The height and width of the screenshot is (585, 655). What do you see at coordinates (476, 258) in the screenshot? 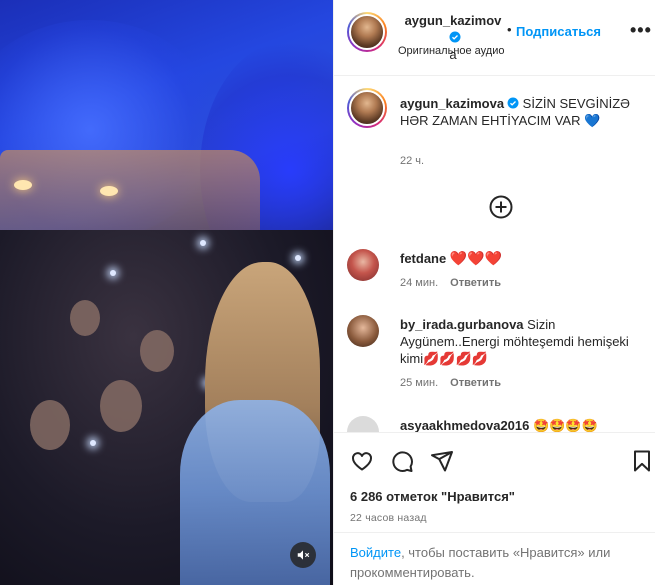
I see `comment-body: ❤️❤️❤️` at bounding box center [476, 258].